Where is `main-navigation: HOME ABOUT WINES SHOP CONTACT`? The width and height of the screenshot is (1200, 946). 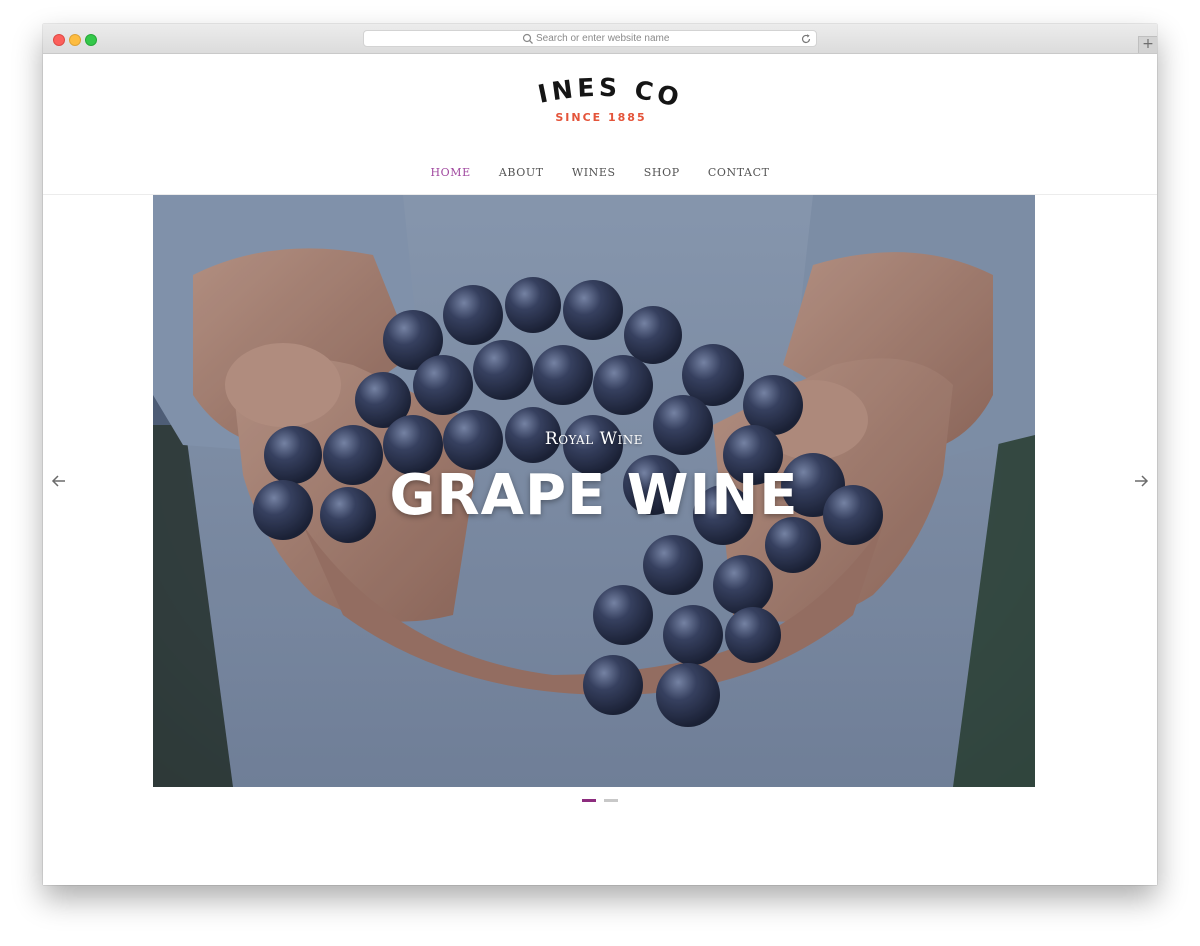
main-navigation: HOME ABOUT WINES SHOP CONTACT is located at coordinates (600, 172).